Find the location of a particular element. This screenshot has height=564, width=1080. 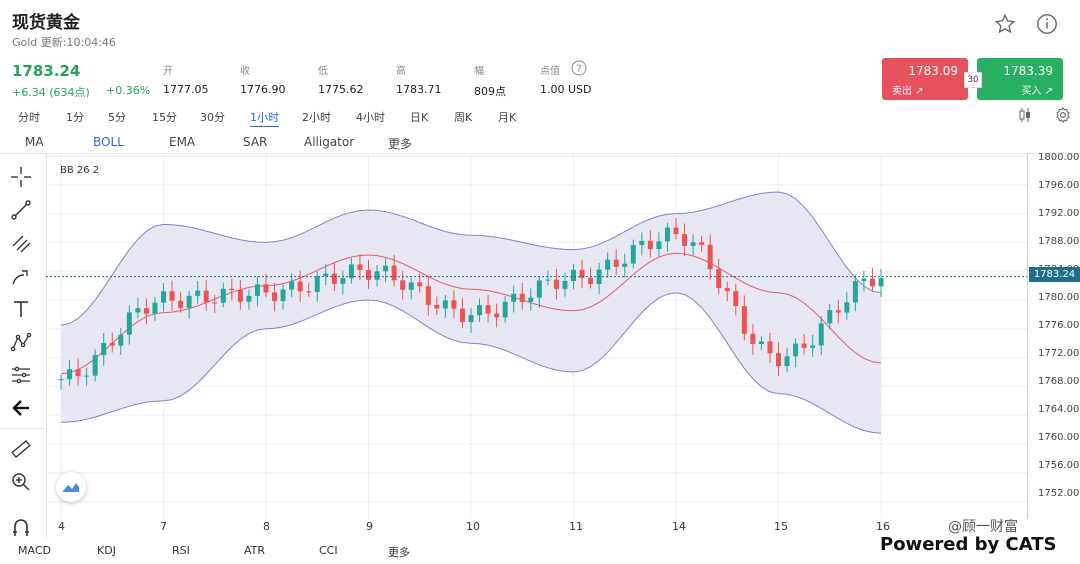

tf-month: 月K is located at coordinates (507, 117).